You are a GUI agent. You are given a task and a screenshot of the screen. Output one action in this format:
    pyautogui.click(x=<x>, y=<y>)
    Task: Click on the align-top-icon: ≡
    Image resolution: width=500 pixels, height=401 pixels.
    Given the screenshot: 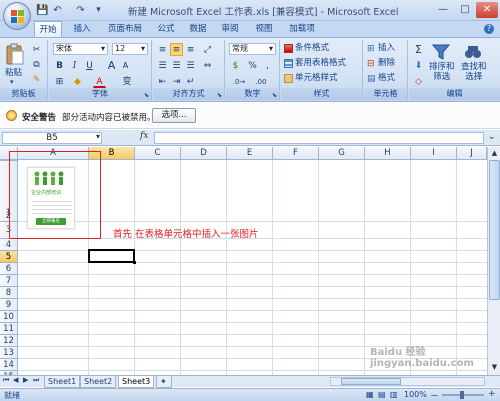 What is the action you would take?
    pyautogui.click(x=162, y=49)
    